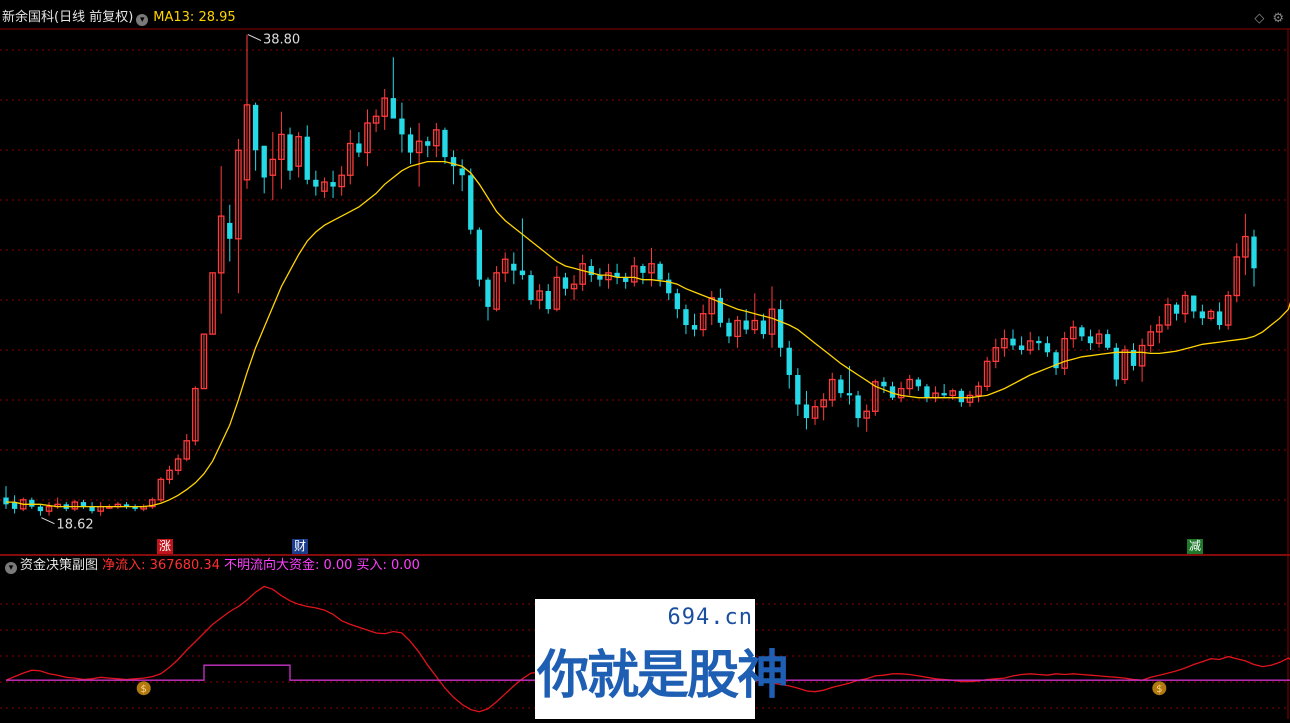 This screenshot has width=1290, height=723. What do you see at coordinates (388, 565) in the screenshot?
I see `buy-label: 买入: 0.00` at bounding box center [388, 565].